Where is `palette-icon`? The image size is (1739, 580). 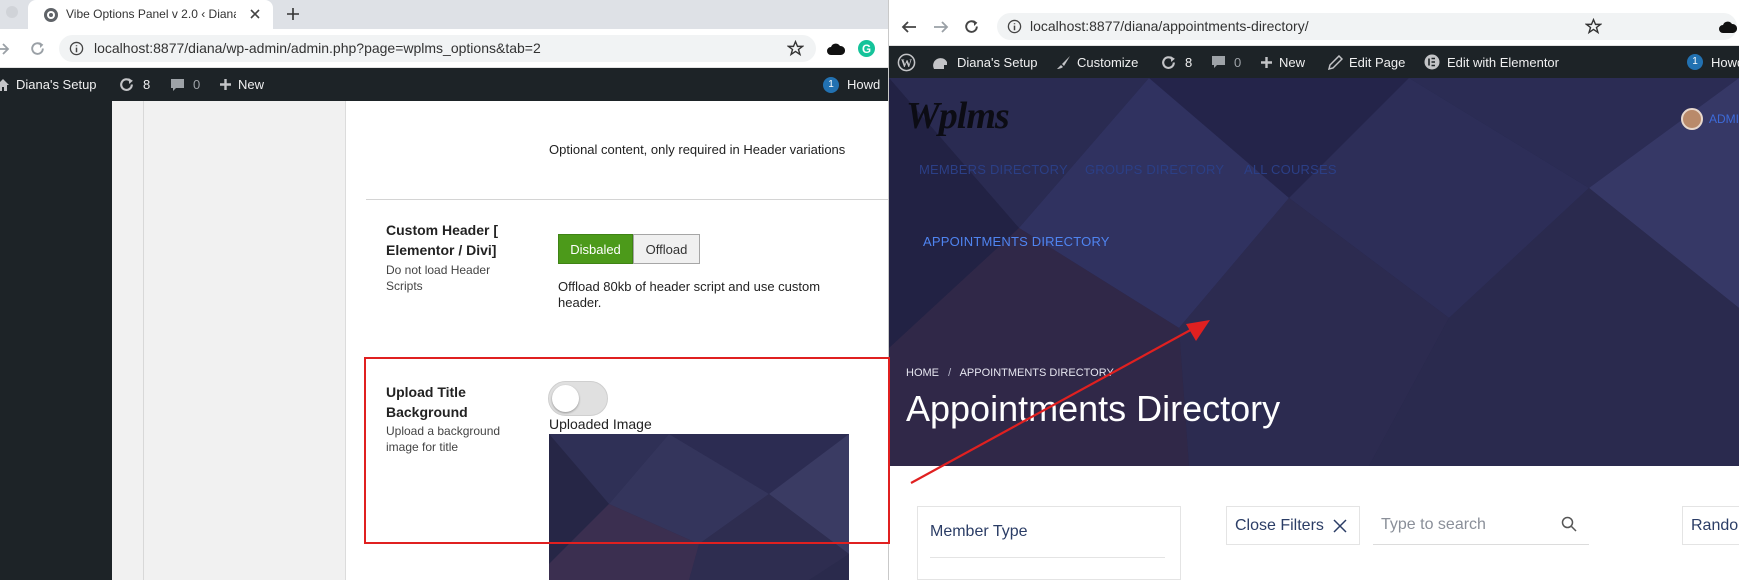 palette-icon is located at coordinates (940, 62).